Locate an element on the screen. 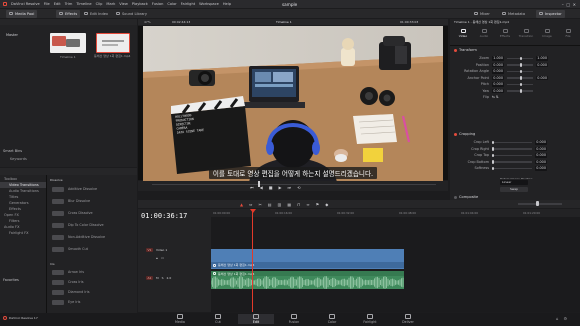  audio-track-id: A1 is located at coordinates (149, 278).